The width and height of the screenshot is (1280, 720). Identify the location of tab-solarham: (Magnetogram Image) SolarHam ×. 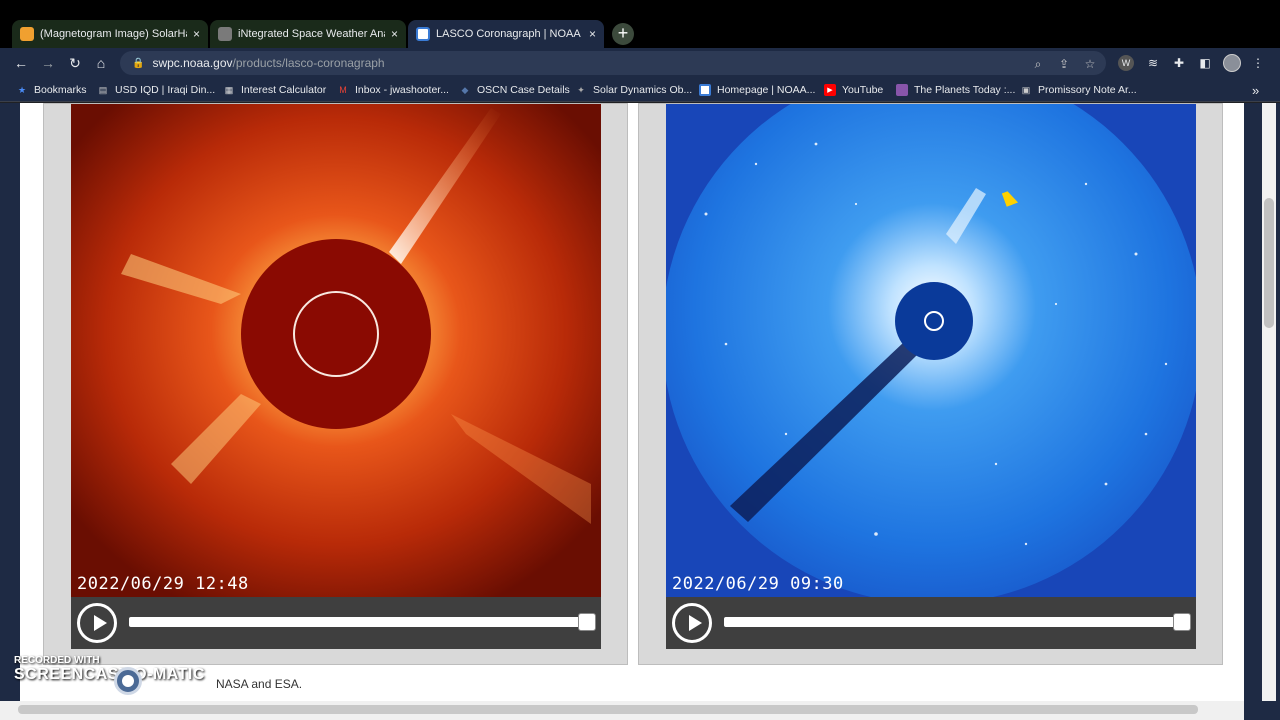
(110, 34).